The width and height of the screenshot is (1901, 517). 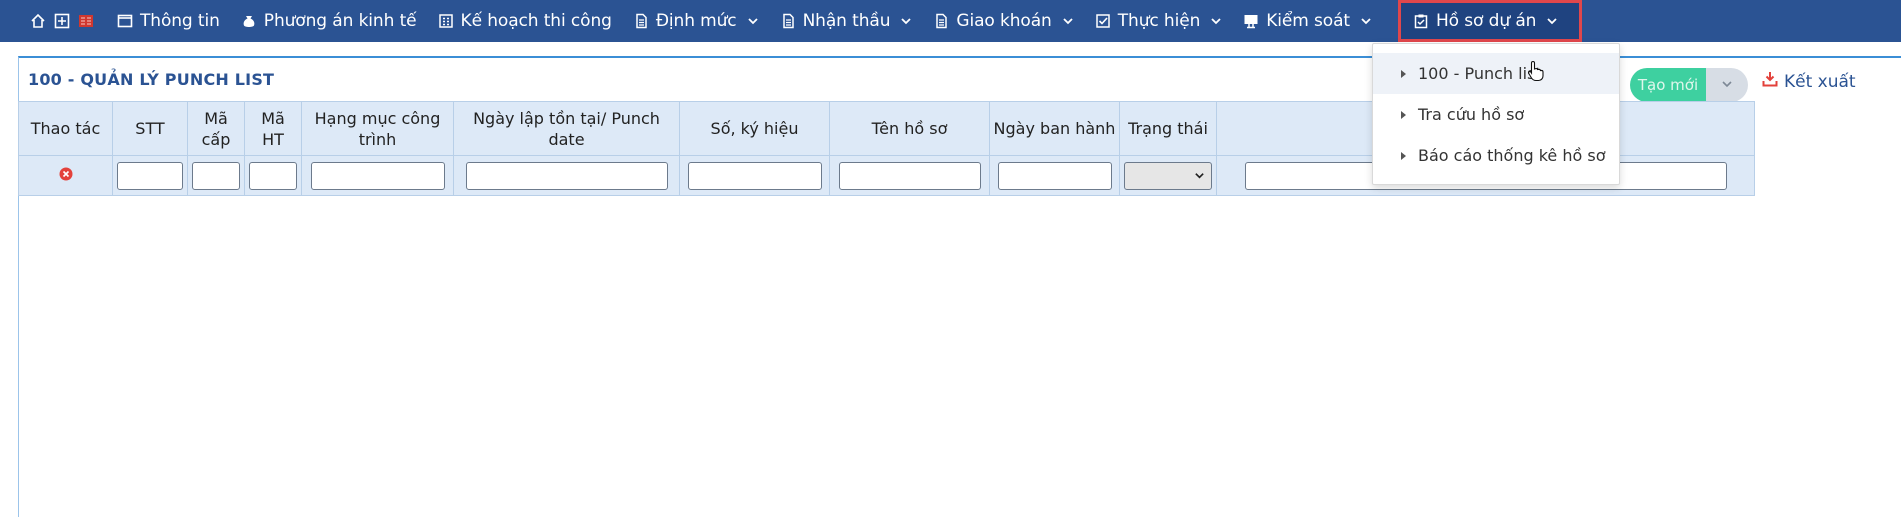 I want to click on column-header: Ngày lập tồn tại/ Punch date, so click(x=566, y=128).